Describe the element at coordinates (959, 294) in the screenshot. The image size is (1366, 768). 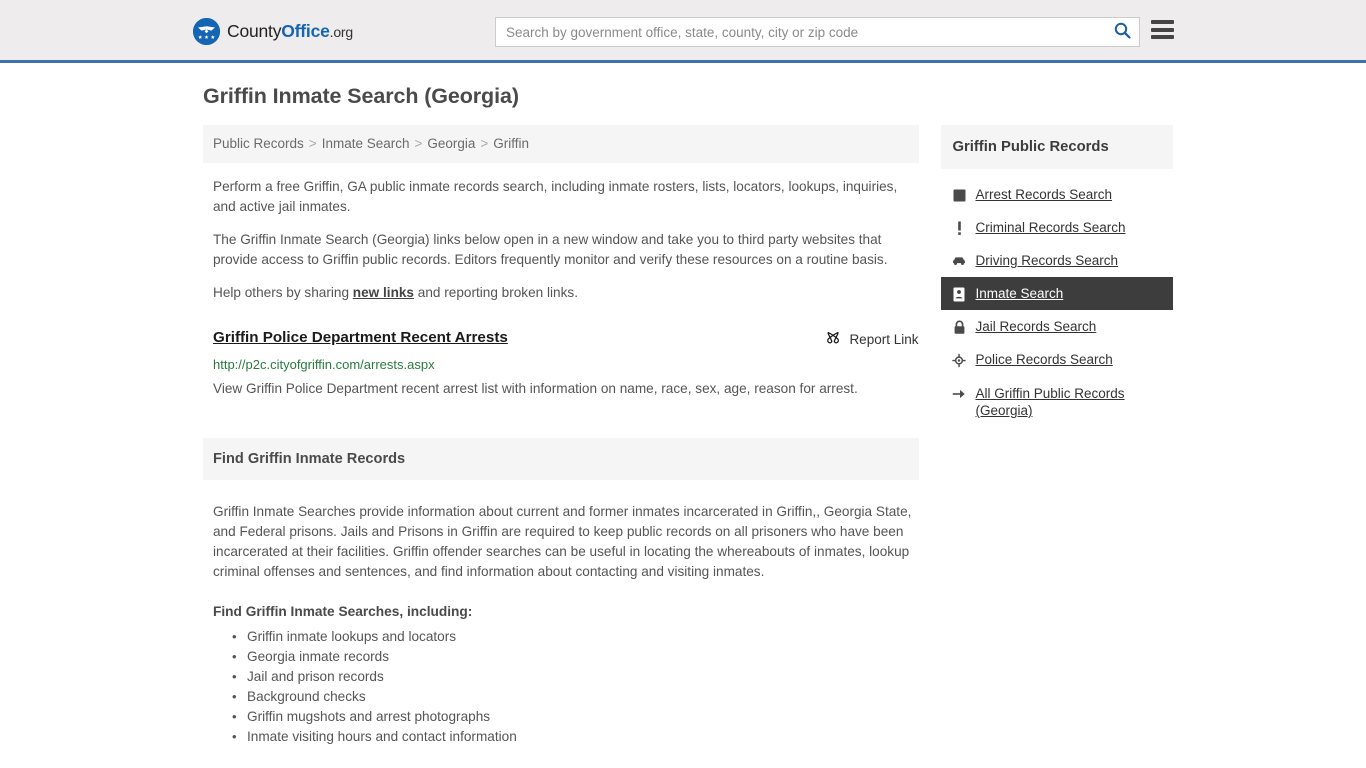
I see `id-card-icon` at that location.